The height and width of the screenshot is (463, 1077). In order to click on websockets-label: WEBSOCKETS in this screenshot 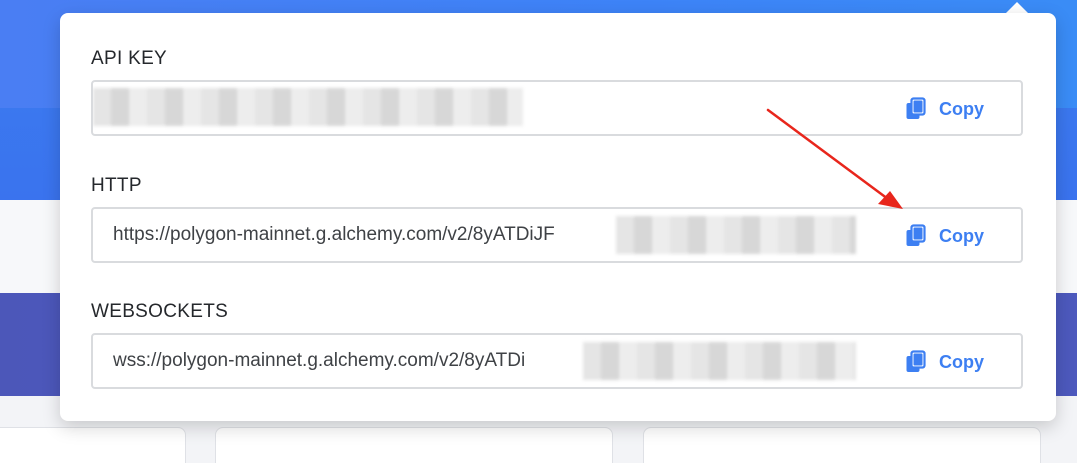, I will do `click(160, 311)`.